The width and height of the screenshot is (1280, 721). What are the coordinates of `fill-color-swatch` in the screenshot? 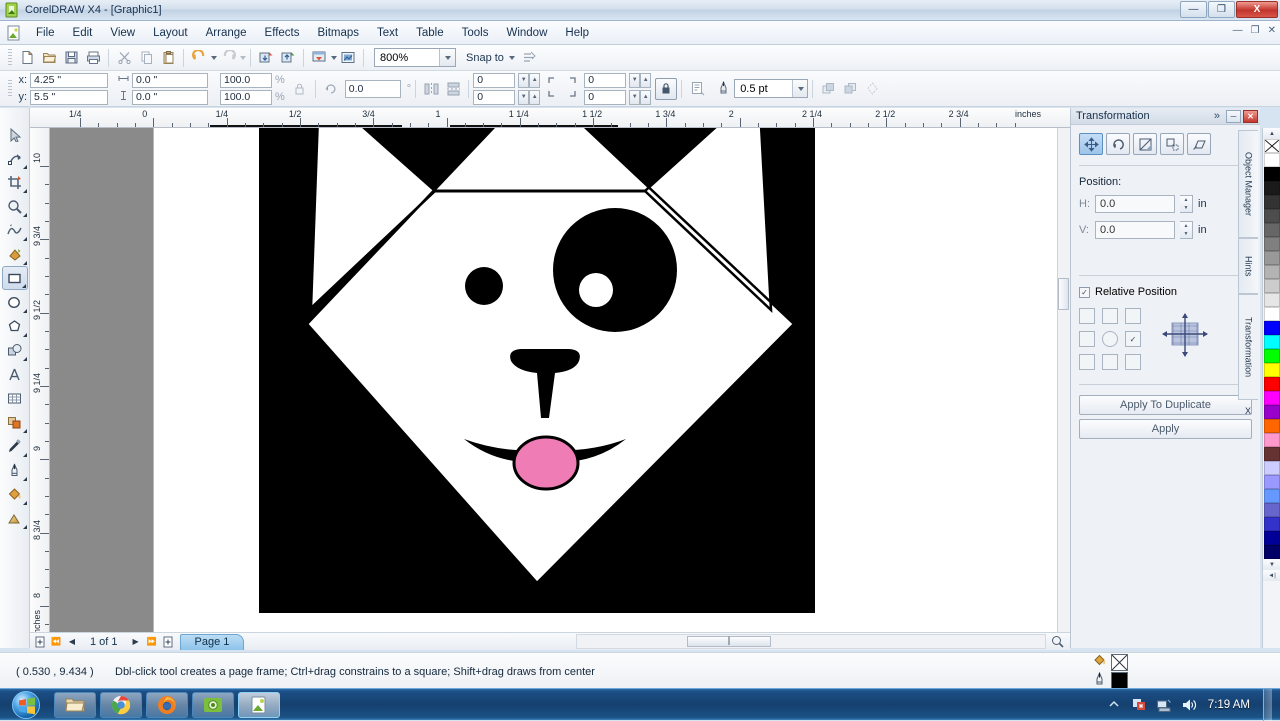 It's located at (1119, 662).